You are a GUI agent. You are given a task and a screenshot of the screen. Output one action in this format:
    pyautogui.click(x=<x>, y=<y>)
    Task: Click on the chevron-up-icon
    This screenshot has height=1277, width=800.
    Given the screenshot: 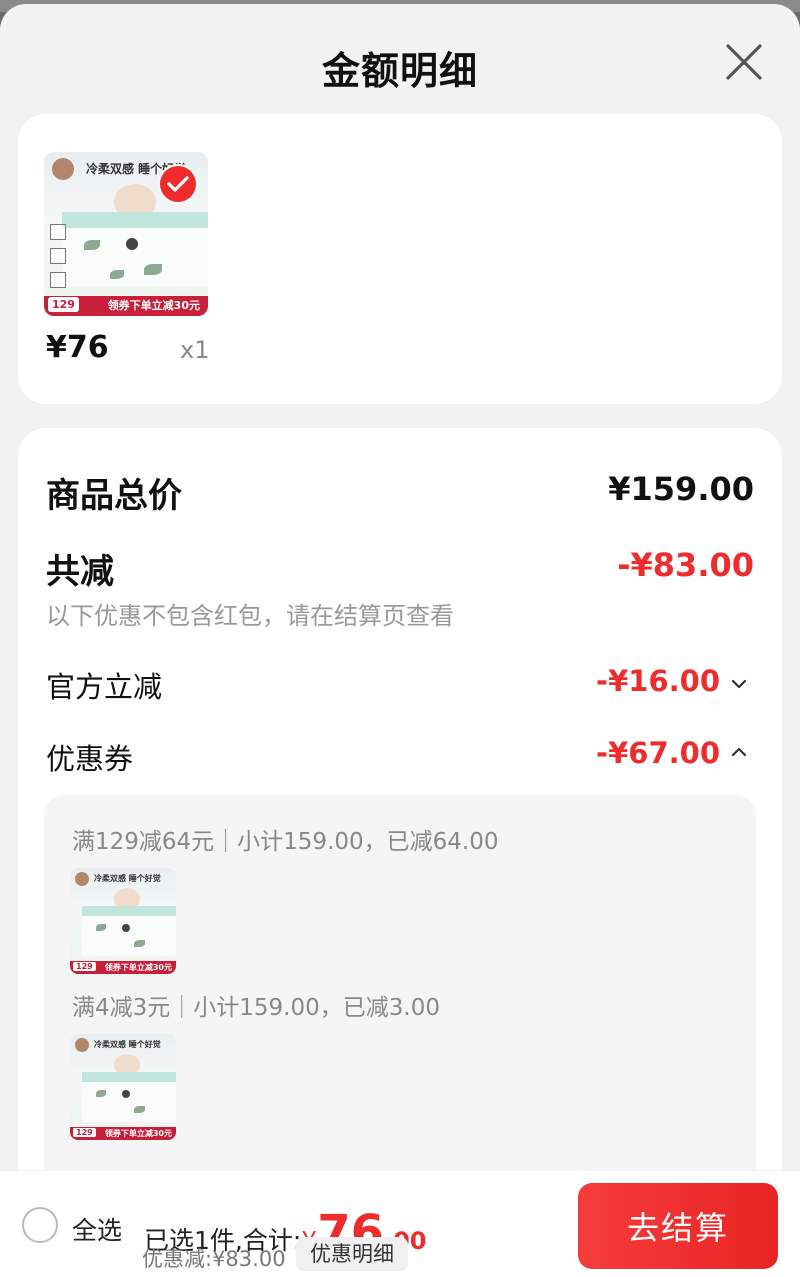 What is the action you would take?
    pyautogui.click(x=739, y=752)
    